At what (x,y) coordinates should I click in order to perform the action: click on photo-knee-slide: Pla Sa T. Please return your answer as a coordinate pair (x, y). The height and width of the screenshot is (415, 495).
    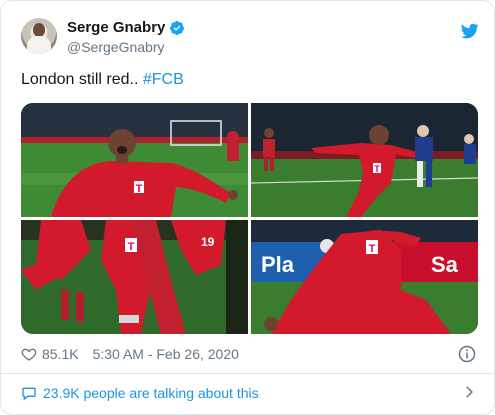
    Looking at the image, I should click on (364, 277).